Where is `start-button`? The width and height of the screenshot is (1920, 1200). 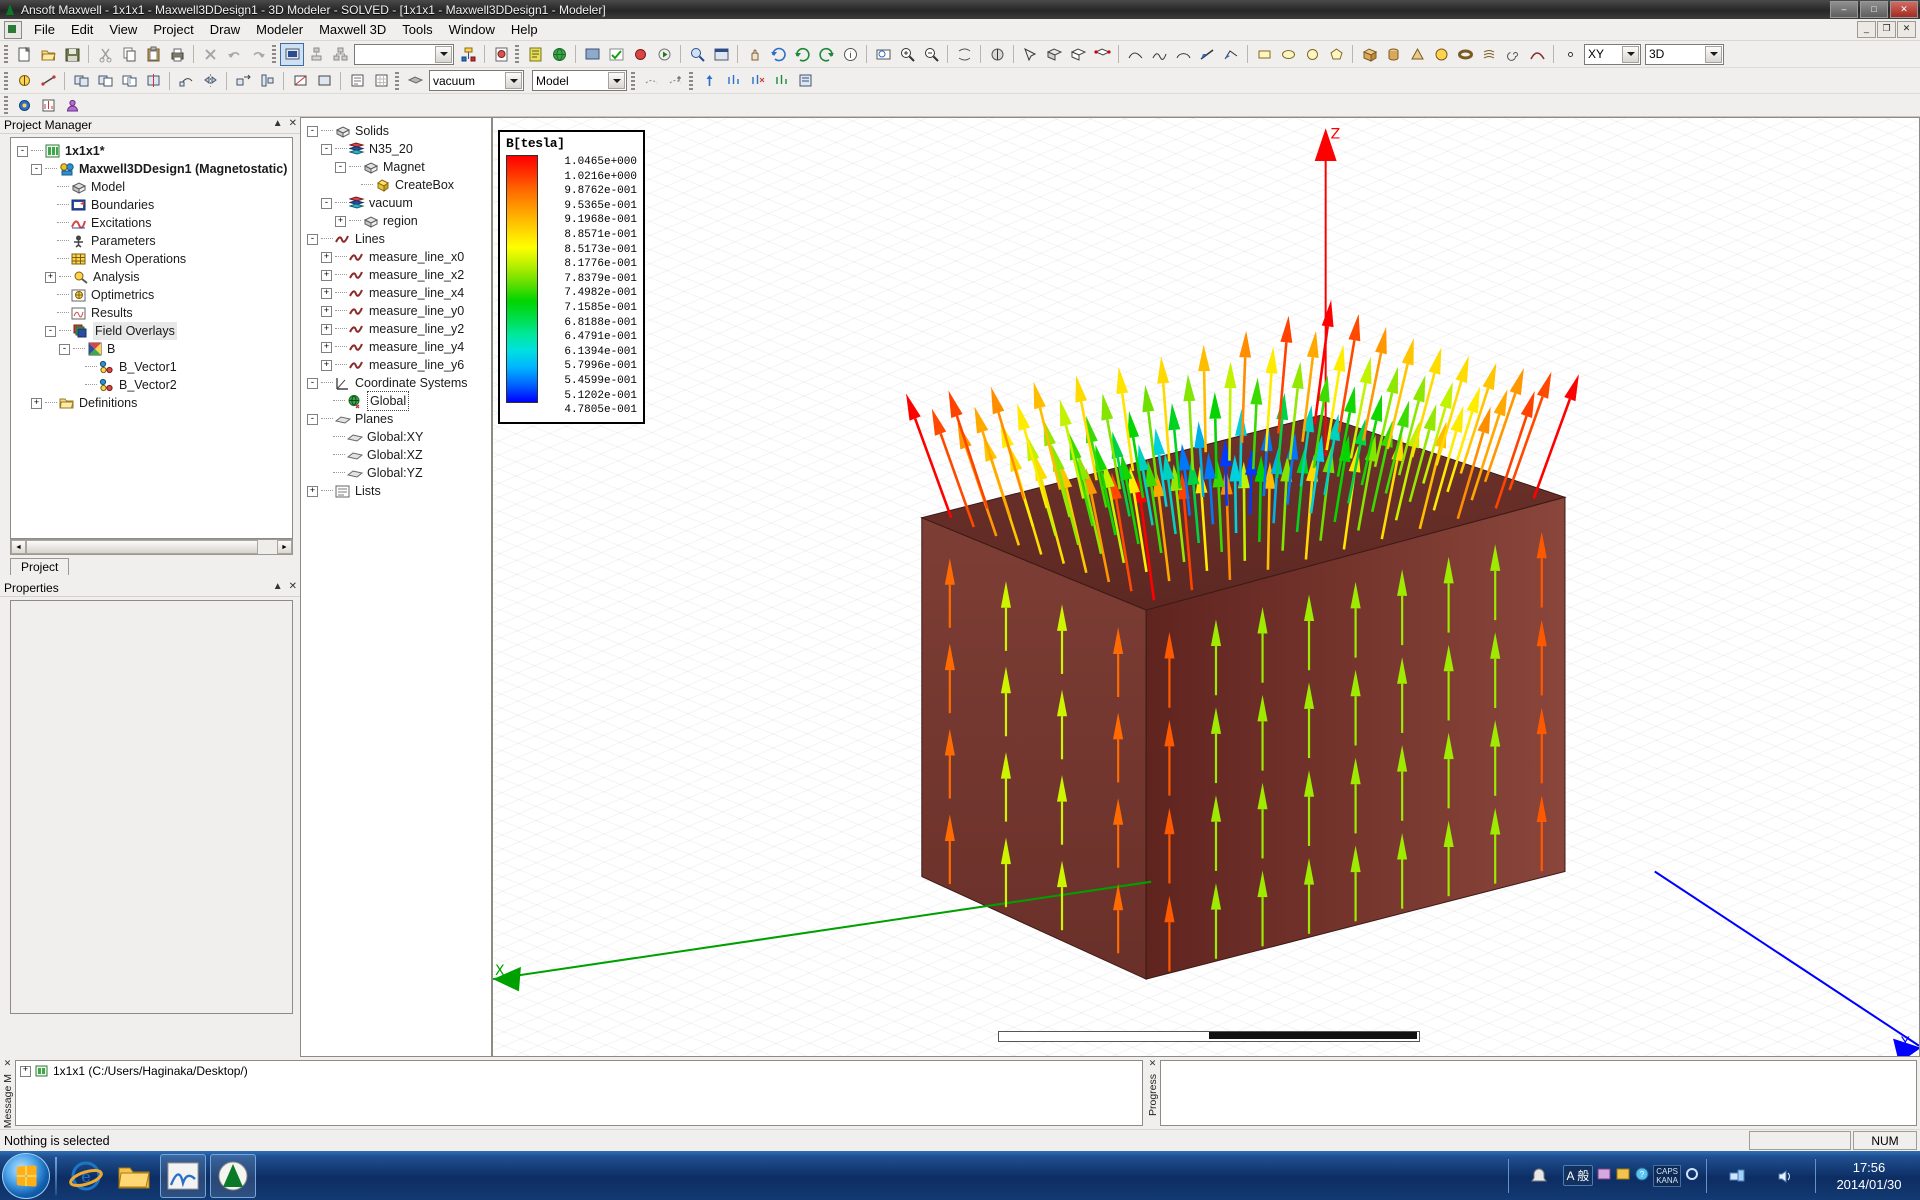
start-button is located at coordinates (26, 1175).